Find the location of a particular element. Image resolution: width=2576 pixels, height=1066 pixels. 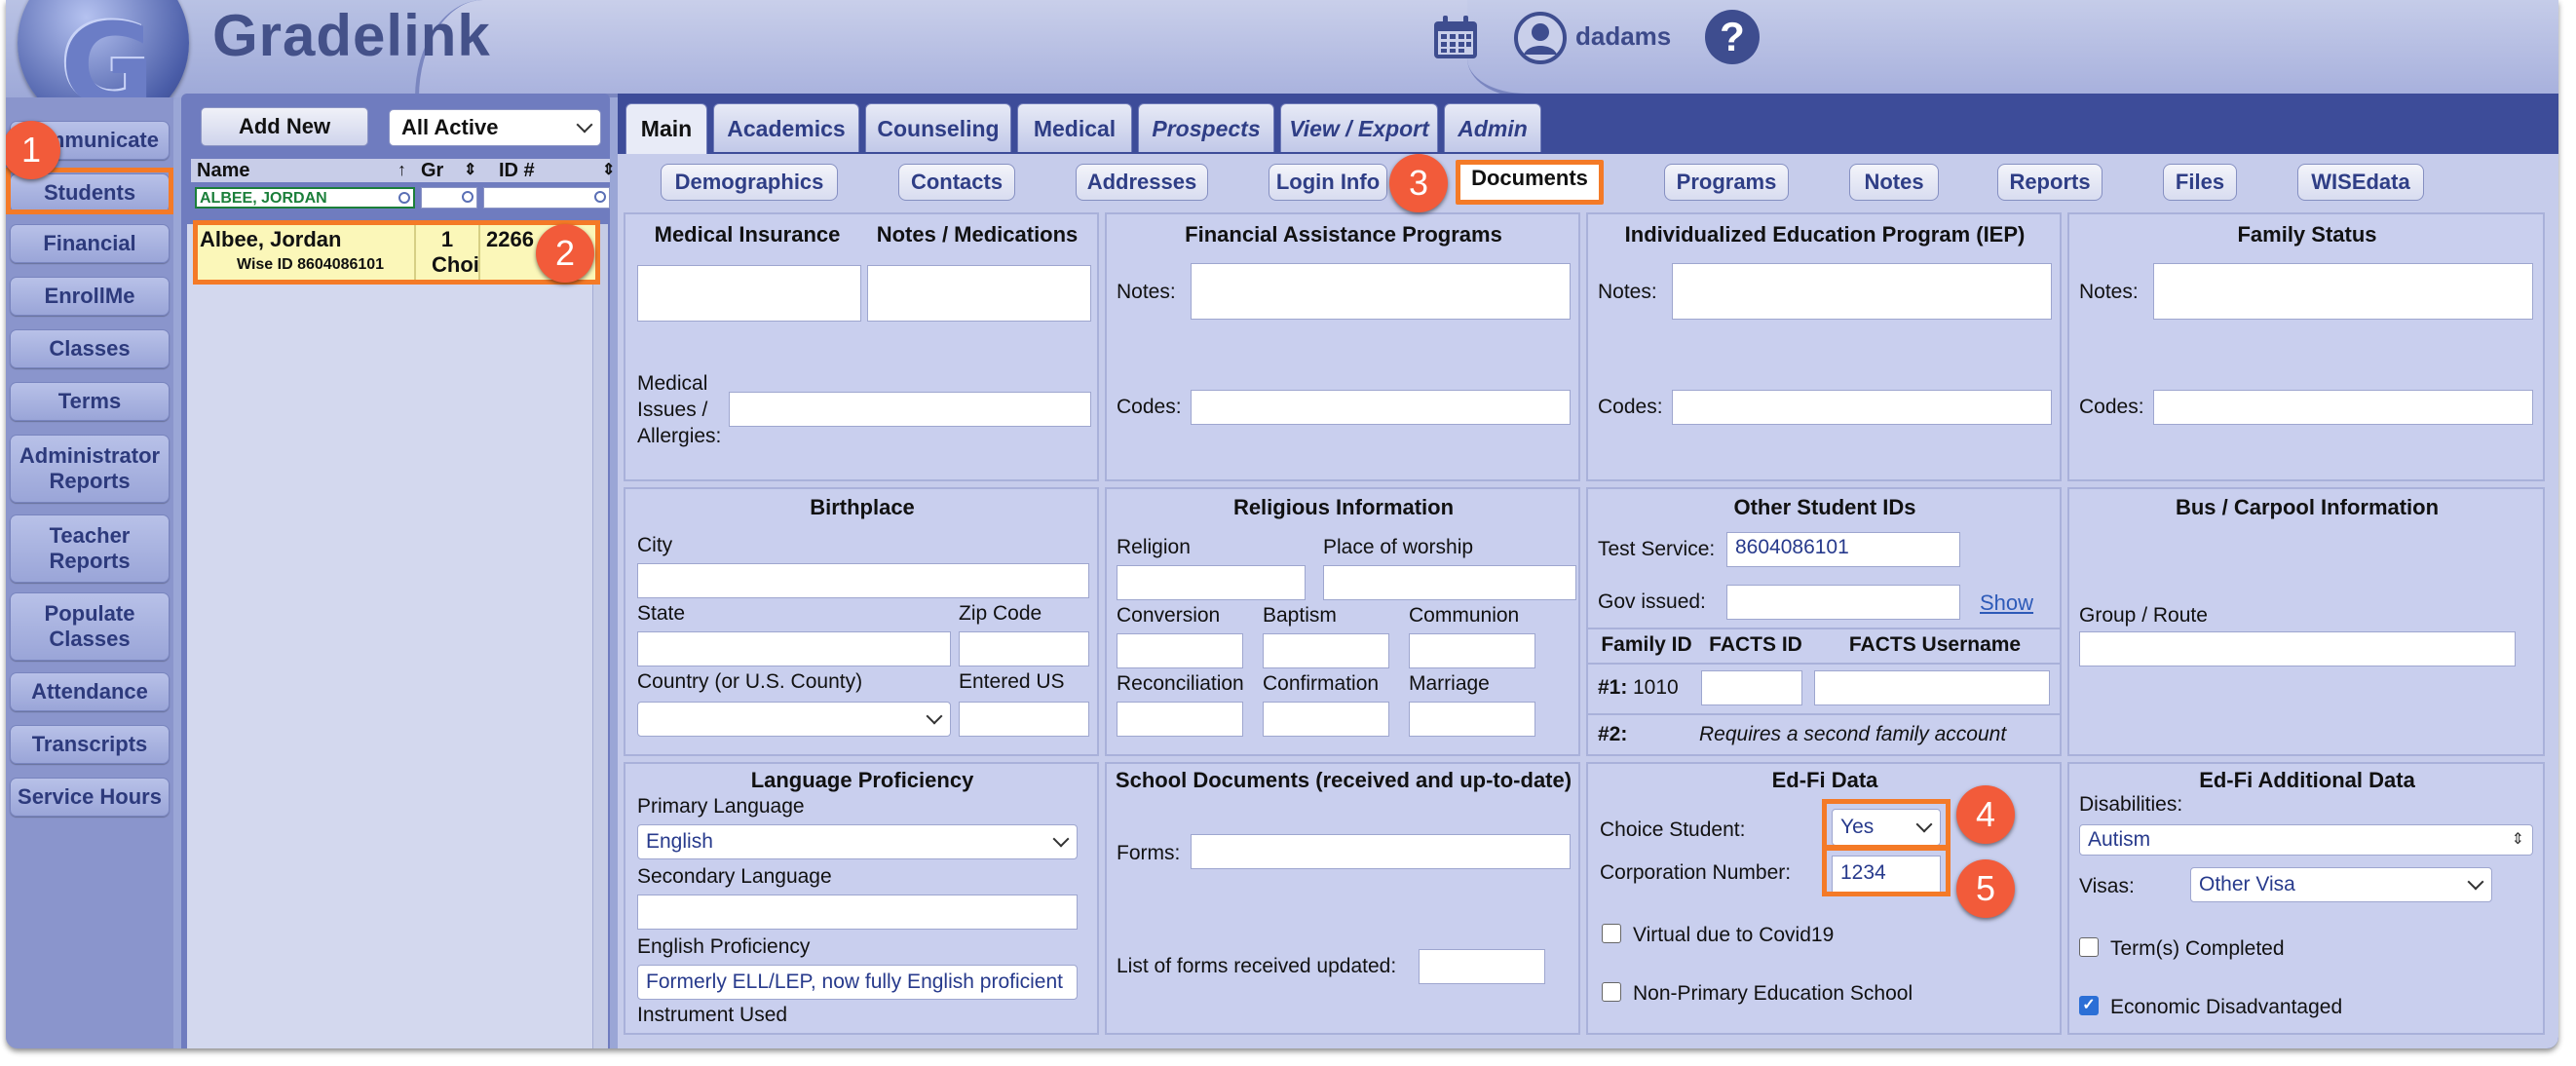

iep-codes-input is located at coordinates (1862, 407).